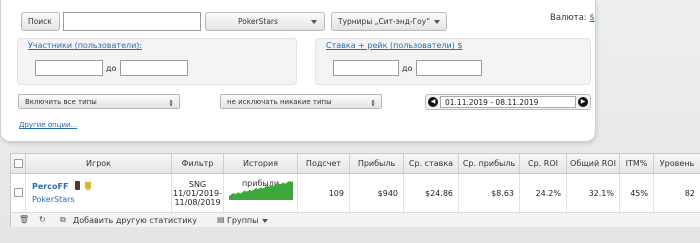 The image size is (700, 243). What do you see at coordinates (572, 18) in the screenshot?
I see `currency-label: Валюта: $` at bounding box center [572, 18].